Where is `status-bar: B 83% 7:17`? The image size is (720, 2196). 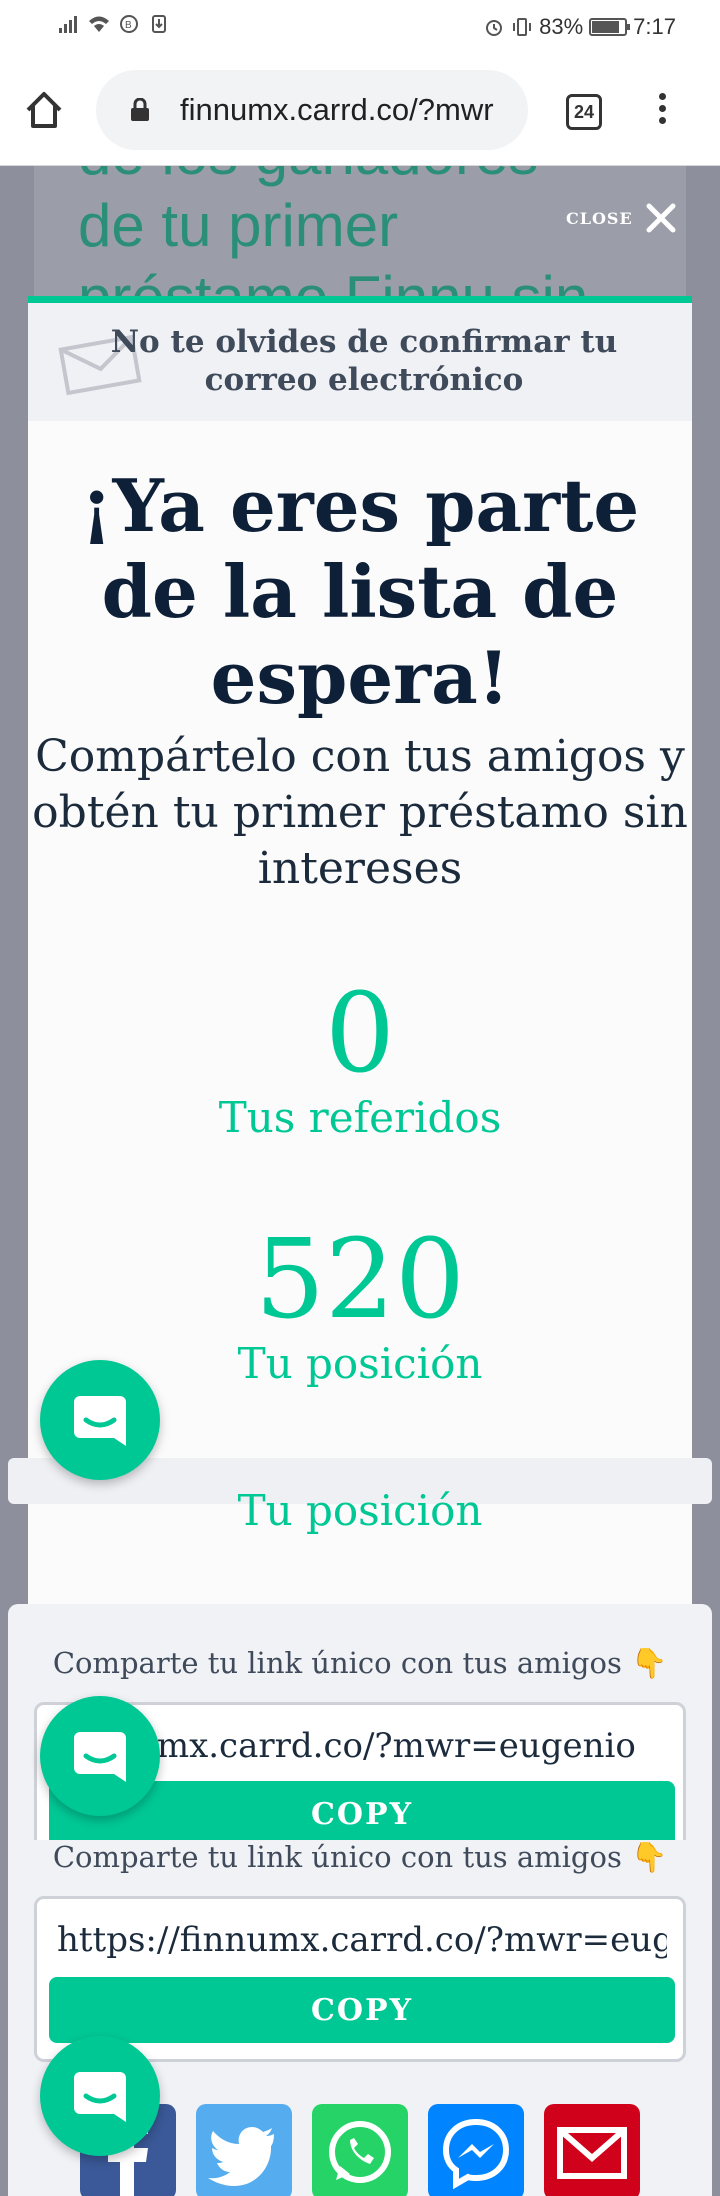 status-bar: B 83% 7:17 is located at coordinates (360, 27).